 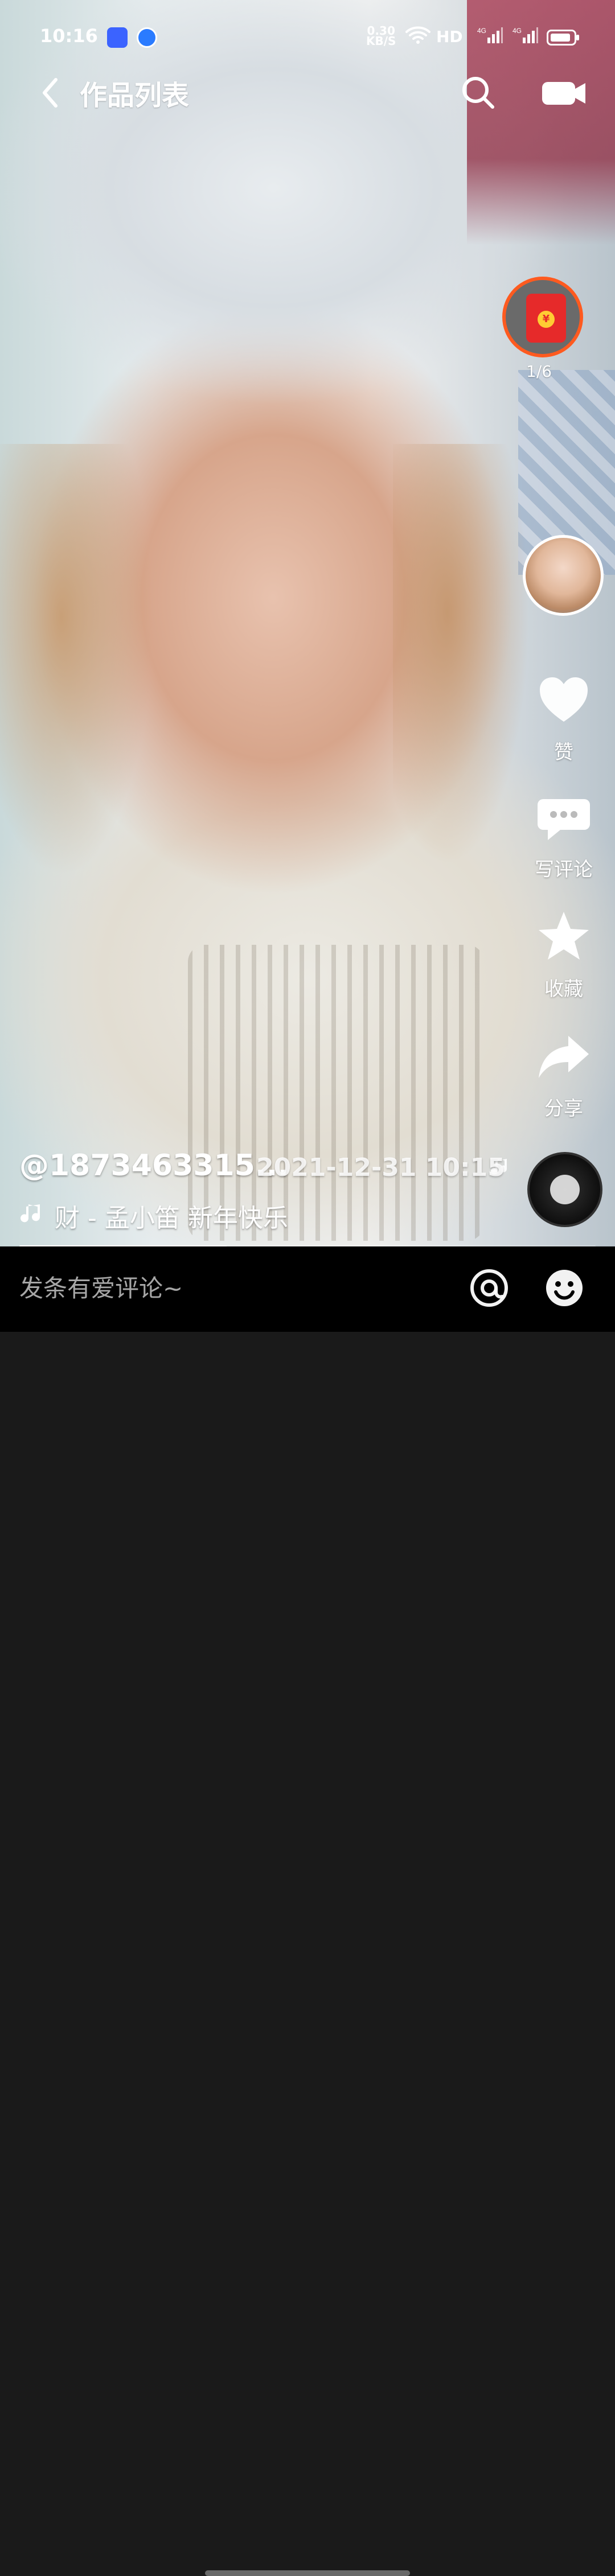 I want to click on red-packet-button: ¥, so click(x=542, y=317).